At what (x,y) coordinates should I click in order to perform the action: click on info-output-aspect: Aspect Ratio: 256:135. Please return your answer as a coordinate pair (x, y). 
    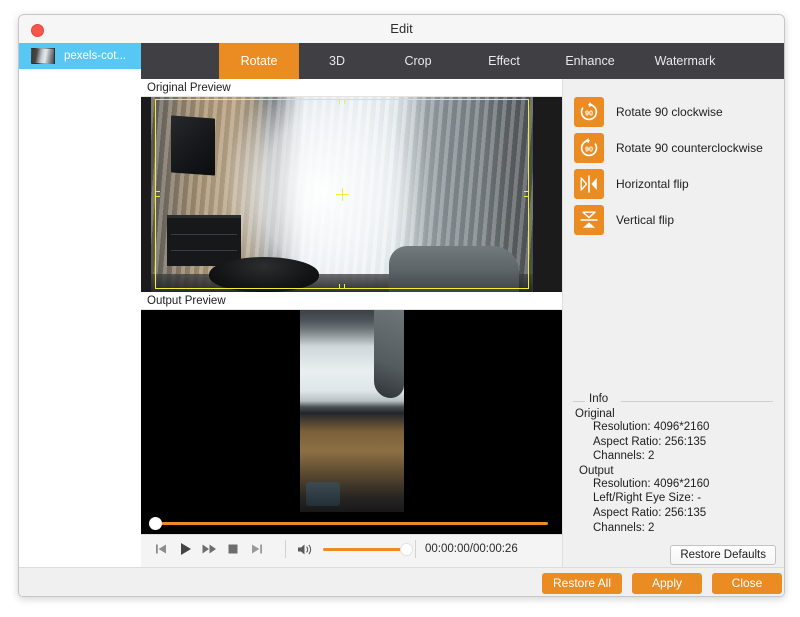
    Looking at the image, I should click on (650, 512).